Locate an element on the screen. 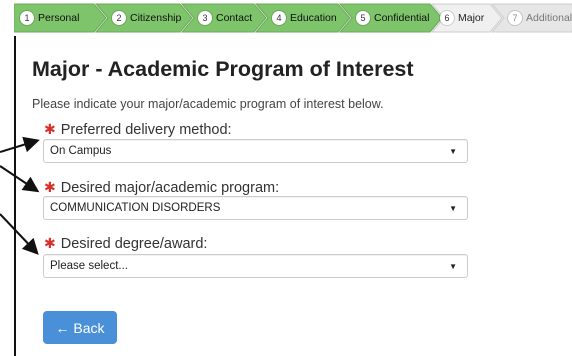 This screenshot has height=356, width=572. arrow-to-degree-icon is located at coordinates (19, 234).